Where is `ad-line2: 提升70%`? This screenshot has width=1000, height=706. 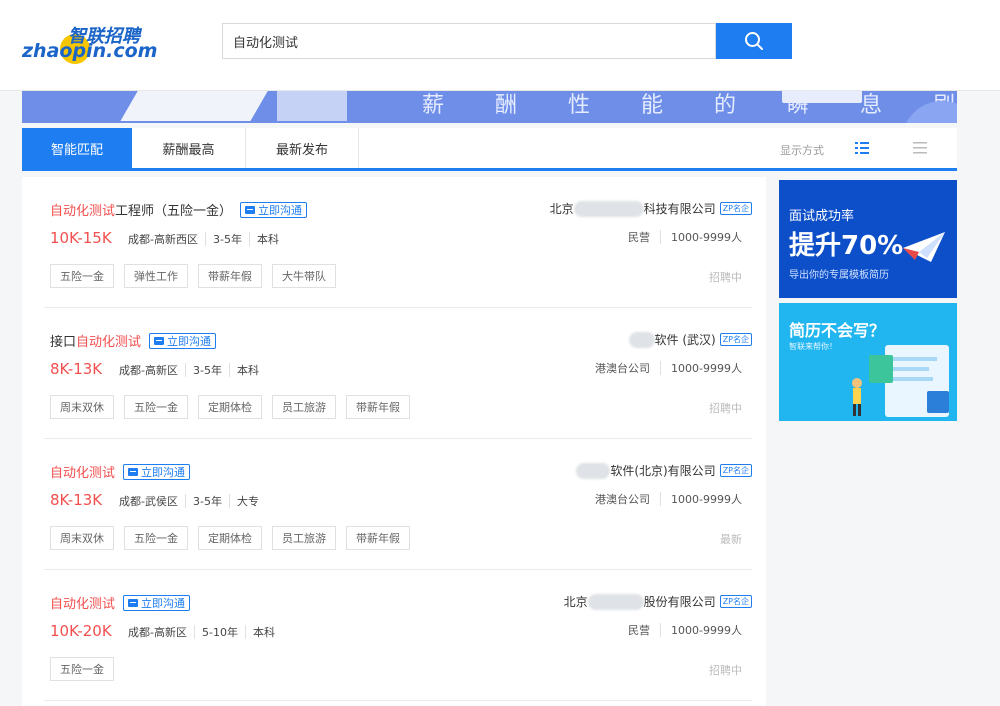
ad-line2: 提升70% is located at coordinates (846, 246).